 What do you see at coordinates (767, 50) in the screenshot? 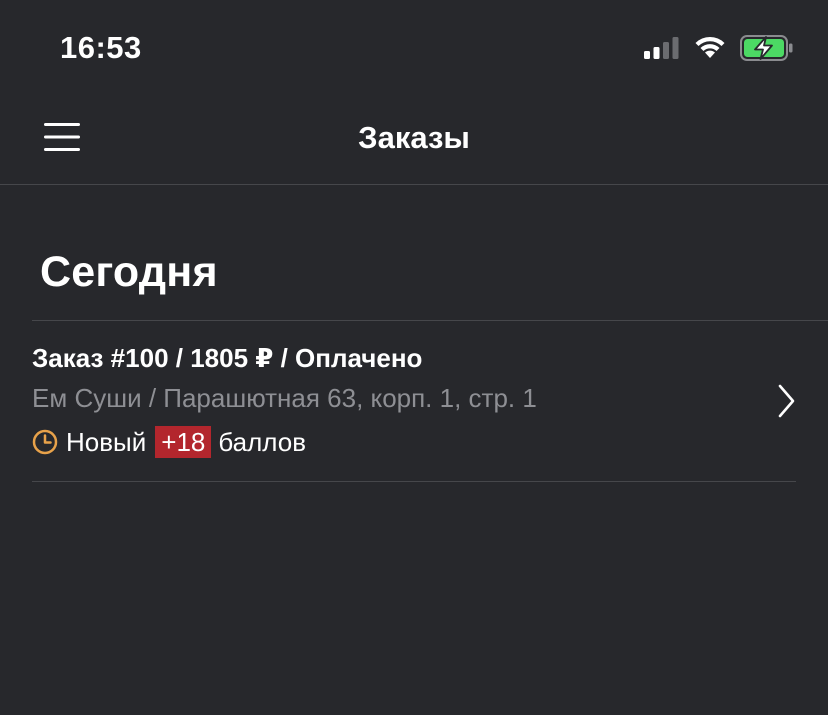
I see `battery-charging-icon` at bounding box center [767, 50].